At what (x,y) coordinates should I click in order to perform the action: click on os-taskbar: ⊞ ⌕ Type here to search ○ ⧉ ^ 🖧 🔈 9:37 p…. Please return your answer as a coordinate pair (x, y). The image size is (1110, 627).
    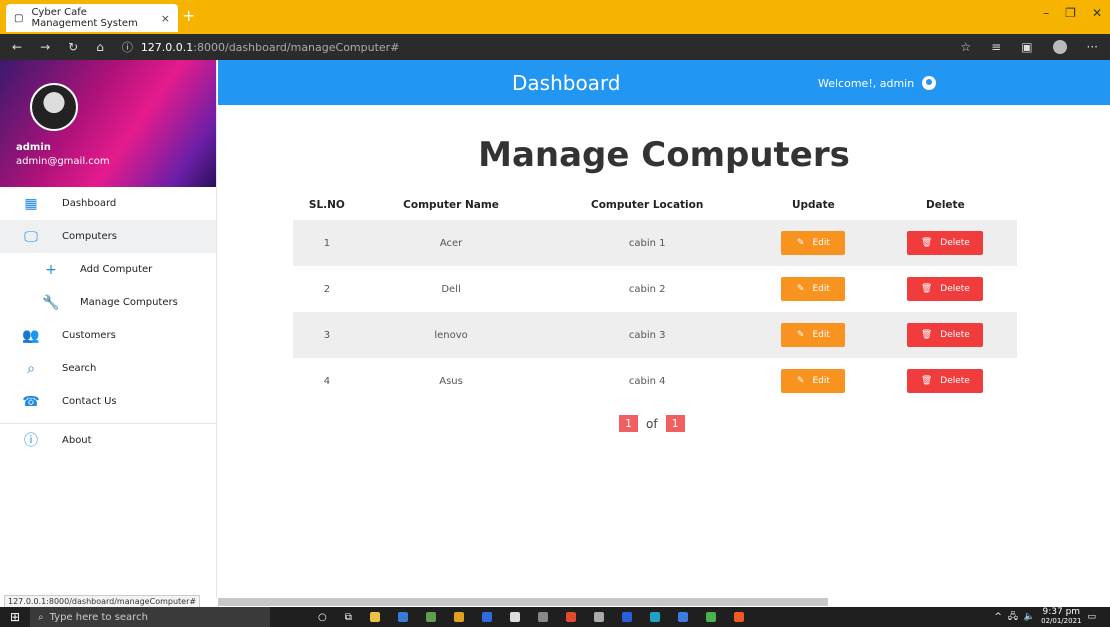
    Looking at the image, I should click on (555, 617).